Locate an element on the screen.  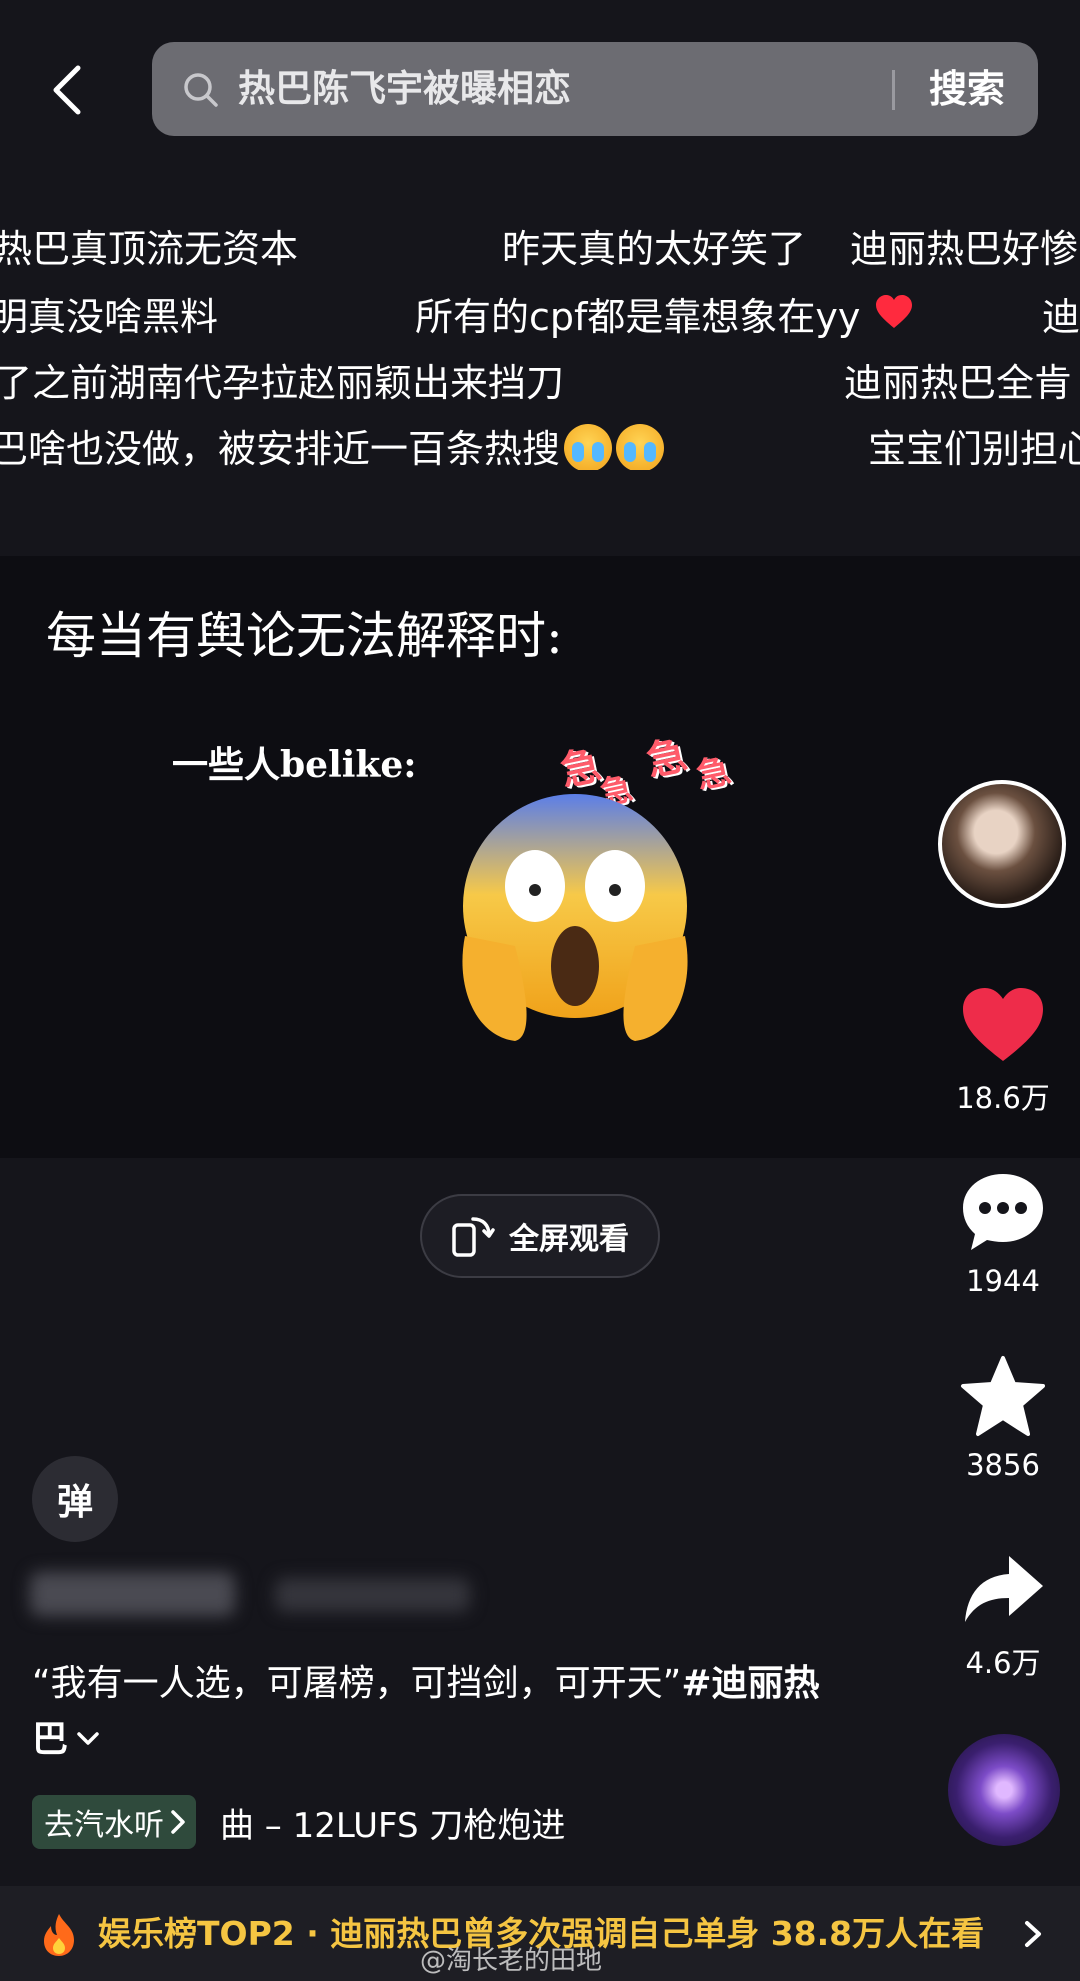
danmaku-toggle-button: 弹 is located at coordinates (75, 1499).